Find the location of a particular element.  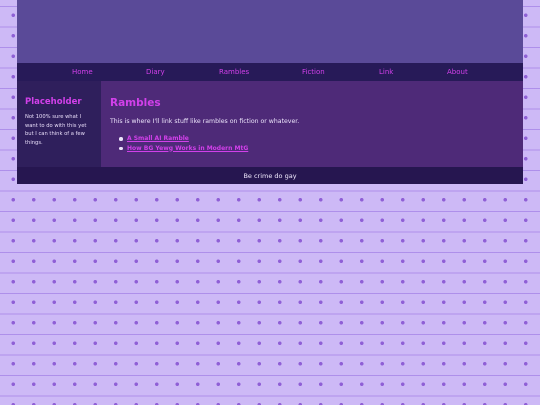

nav-item-diary: Diary is located at coordinates (155, 72).